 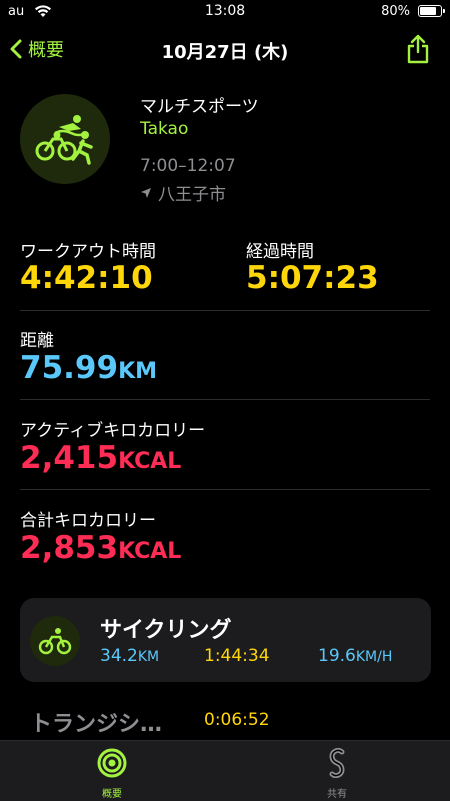 I want to click on total-kcal-unit: KCAL, so click(x=150, y=551).